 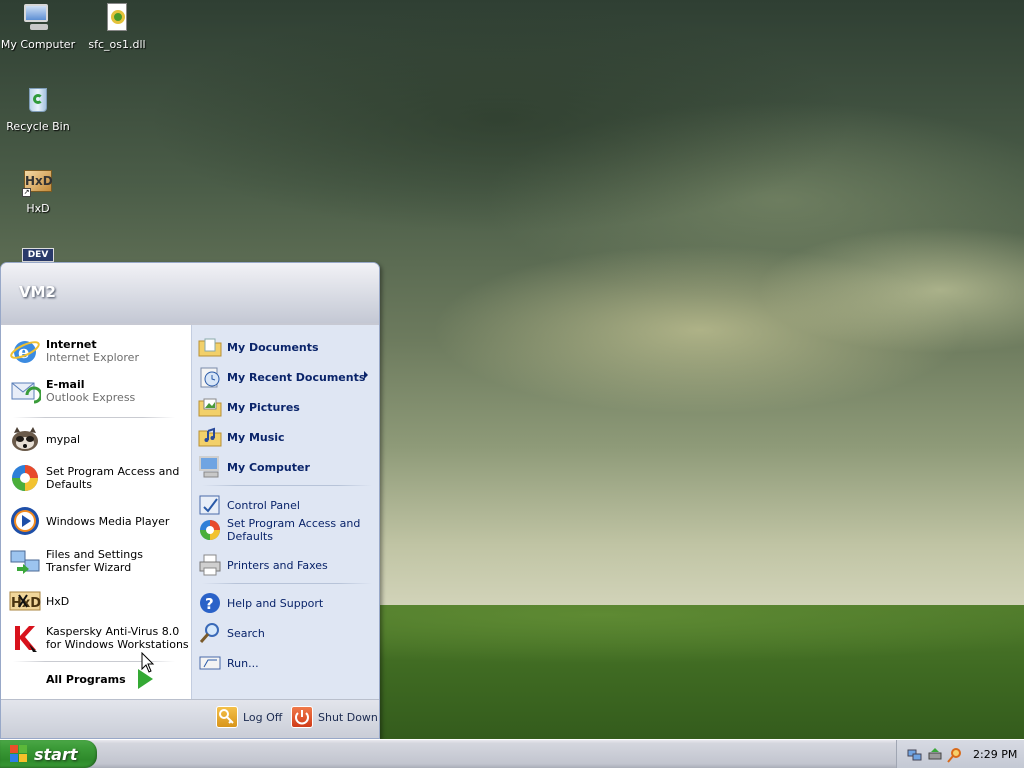 I want to click on media-player-icon, so click(x=25, y=521).